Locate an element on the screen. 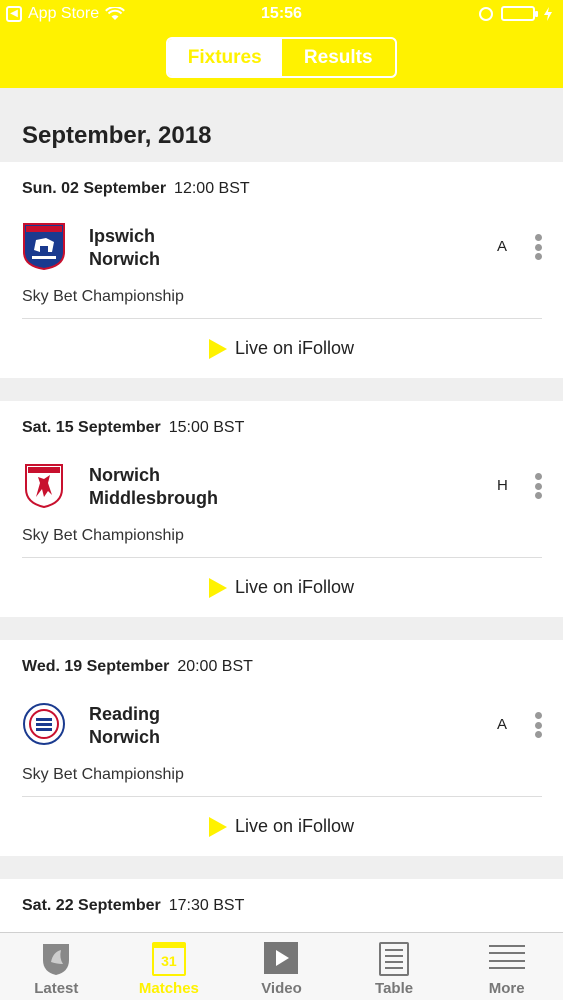 This screenshot has width=563, height=1000. header: ◀ App Store 15:56 Fixtures Results is located at coordinates (281, 44).